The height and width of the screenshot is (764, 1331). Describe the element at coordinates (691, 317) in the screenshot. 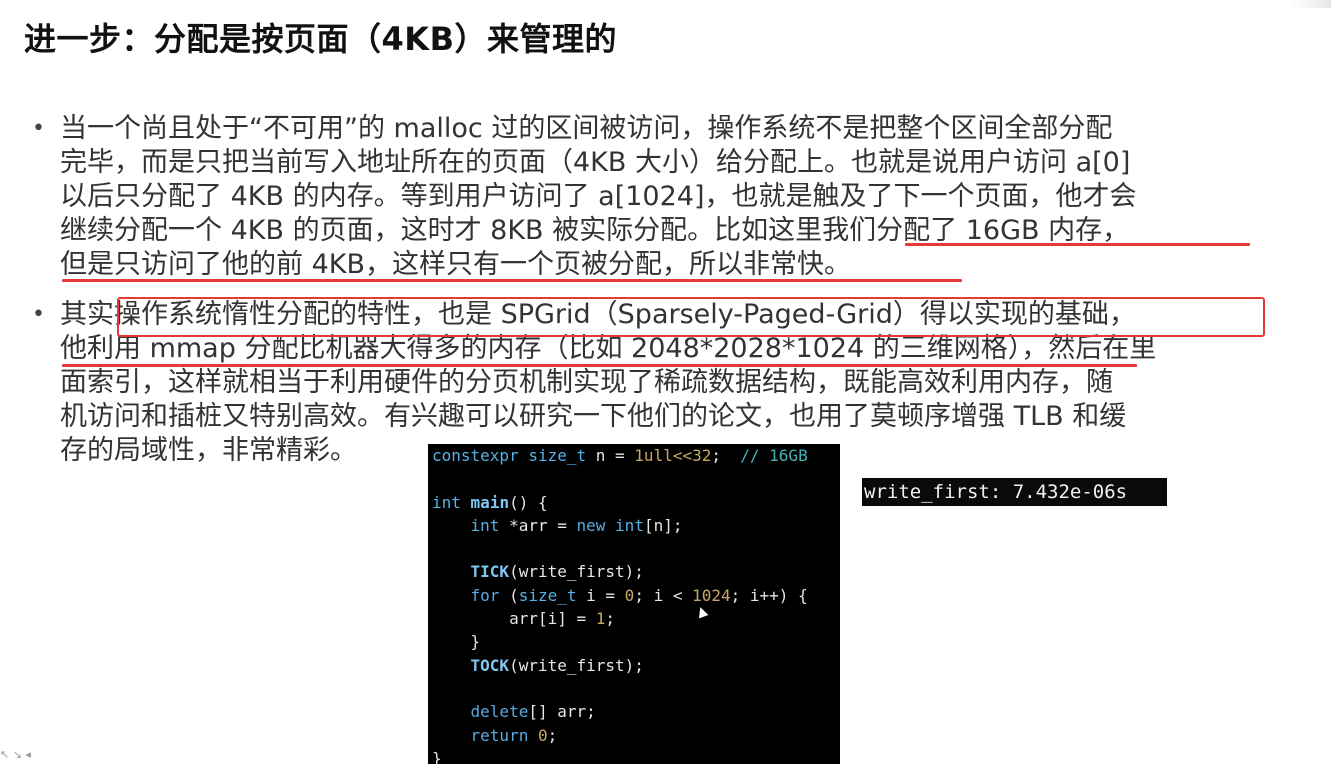

I see `annotation-box` at that location.